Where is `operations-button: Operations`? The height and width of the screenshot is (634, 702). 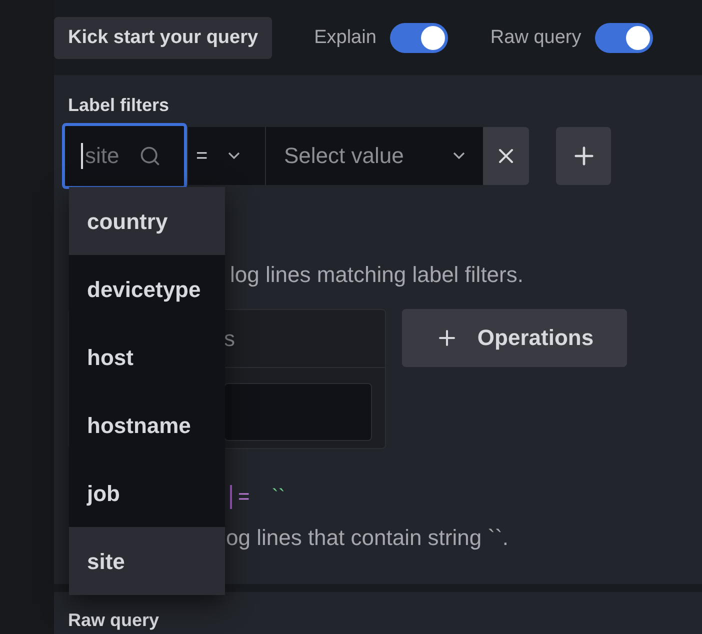
operations-button: Operations is located at coordinates (514, 337).